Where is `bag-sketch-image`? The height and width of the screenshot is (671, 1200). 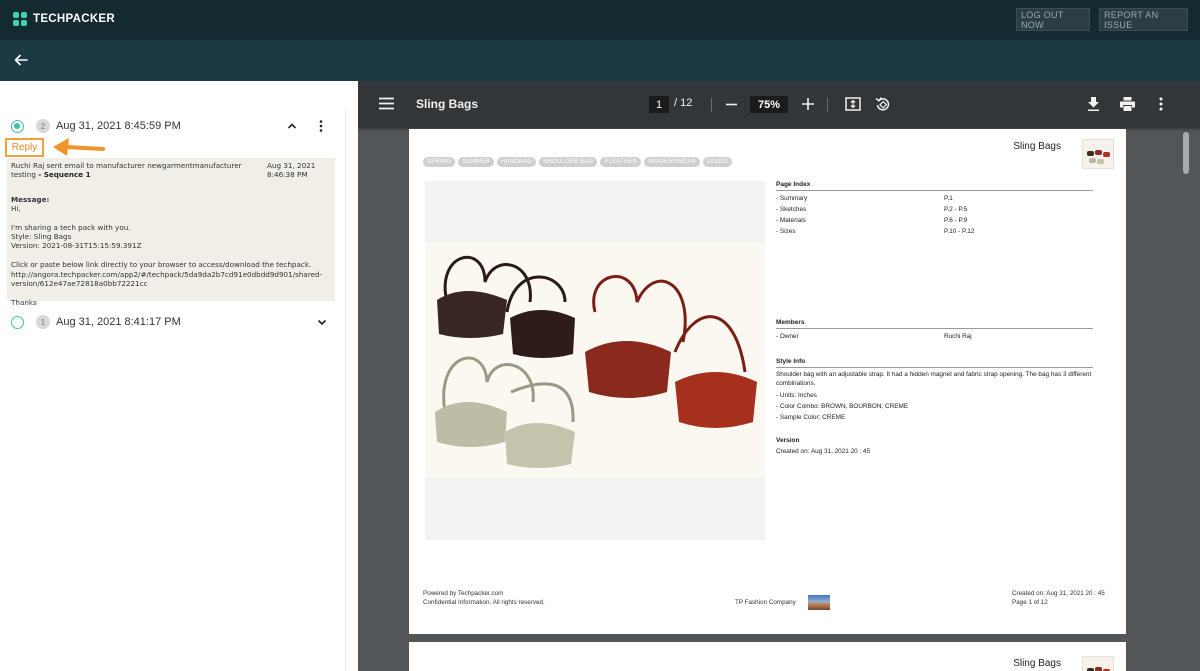
bag-sketch-image is located at coordinates (595, 360).